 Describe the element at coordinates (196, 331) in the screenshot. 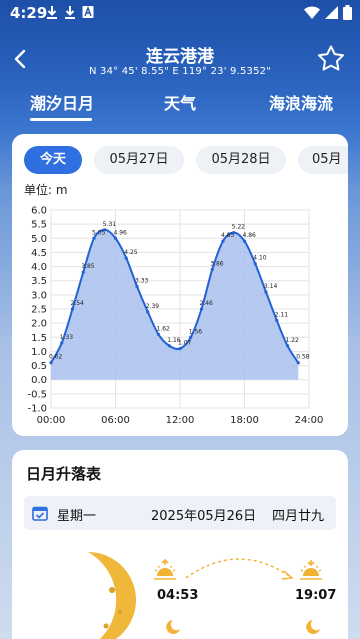

I see `tide-data-label: 1.56` at that location.